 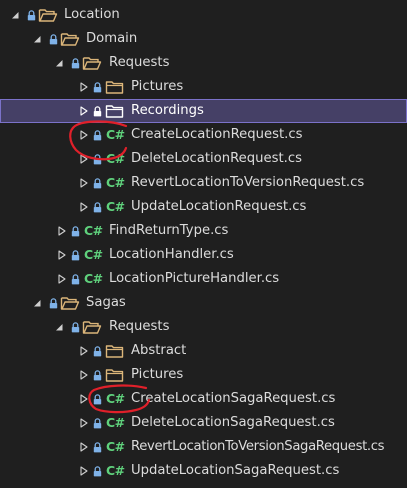 I want to click on tree-item-find-return-type: C# FindReturnType.cs, so click(x=203, y=231).